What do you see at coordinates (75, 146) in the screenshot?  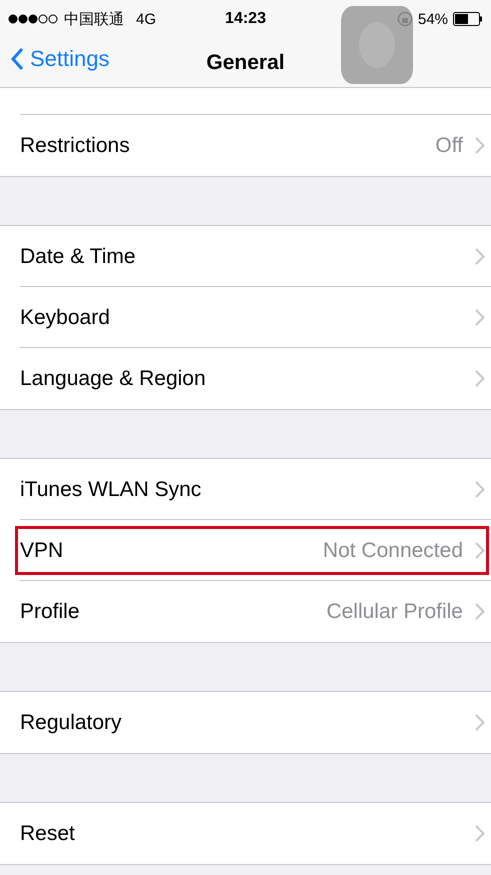 I see `row-label: Restrictions` at bounding box center [75, 146].